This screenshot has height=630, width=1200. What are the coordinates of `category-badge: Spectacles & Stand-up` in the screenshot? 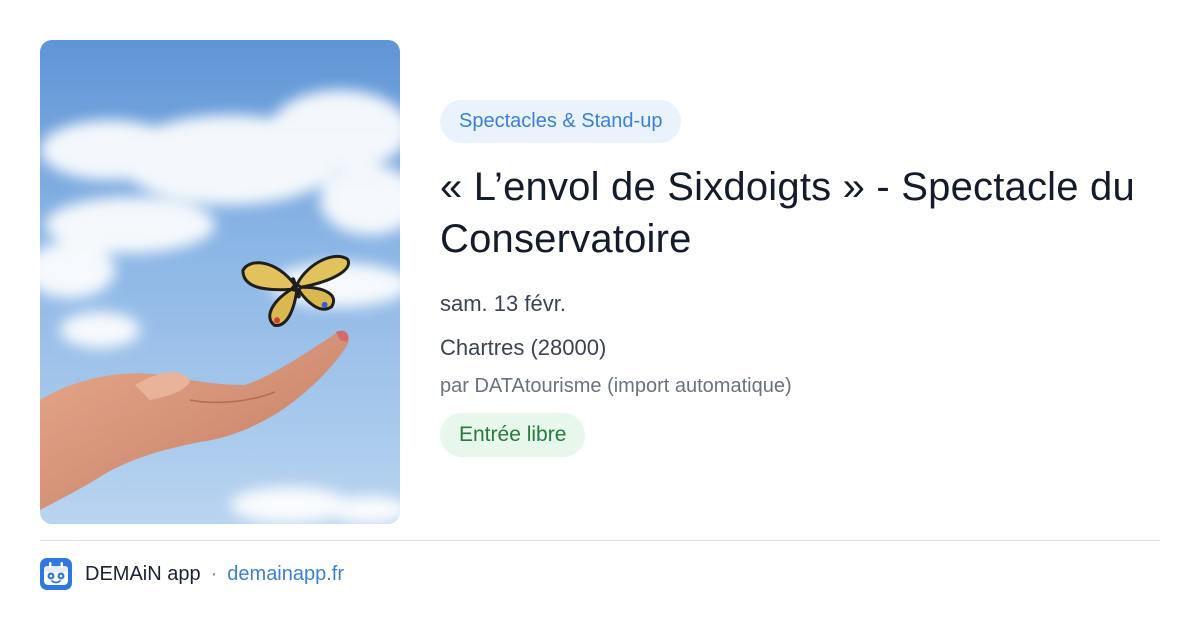 It's located at (561, 121).